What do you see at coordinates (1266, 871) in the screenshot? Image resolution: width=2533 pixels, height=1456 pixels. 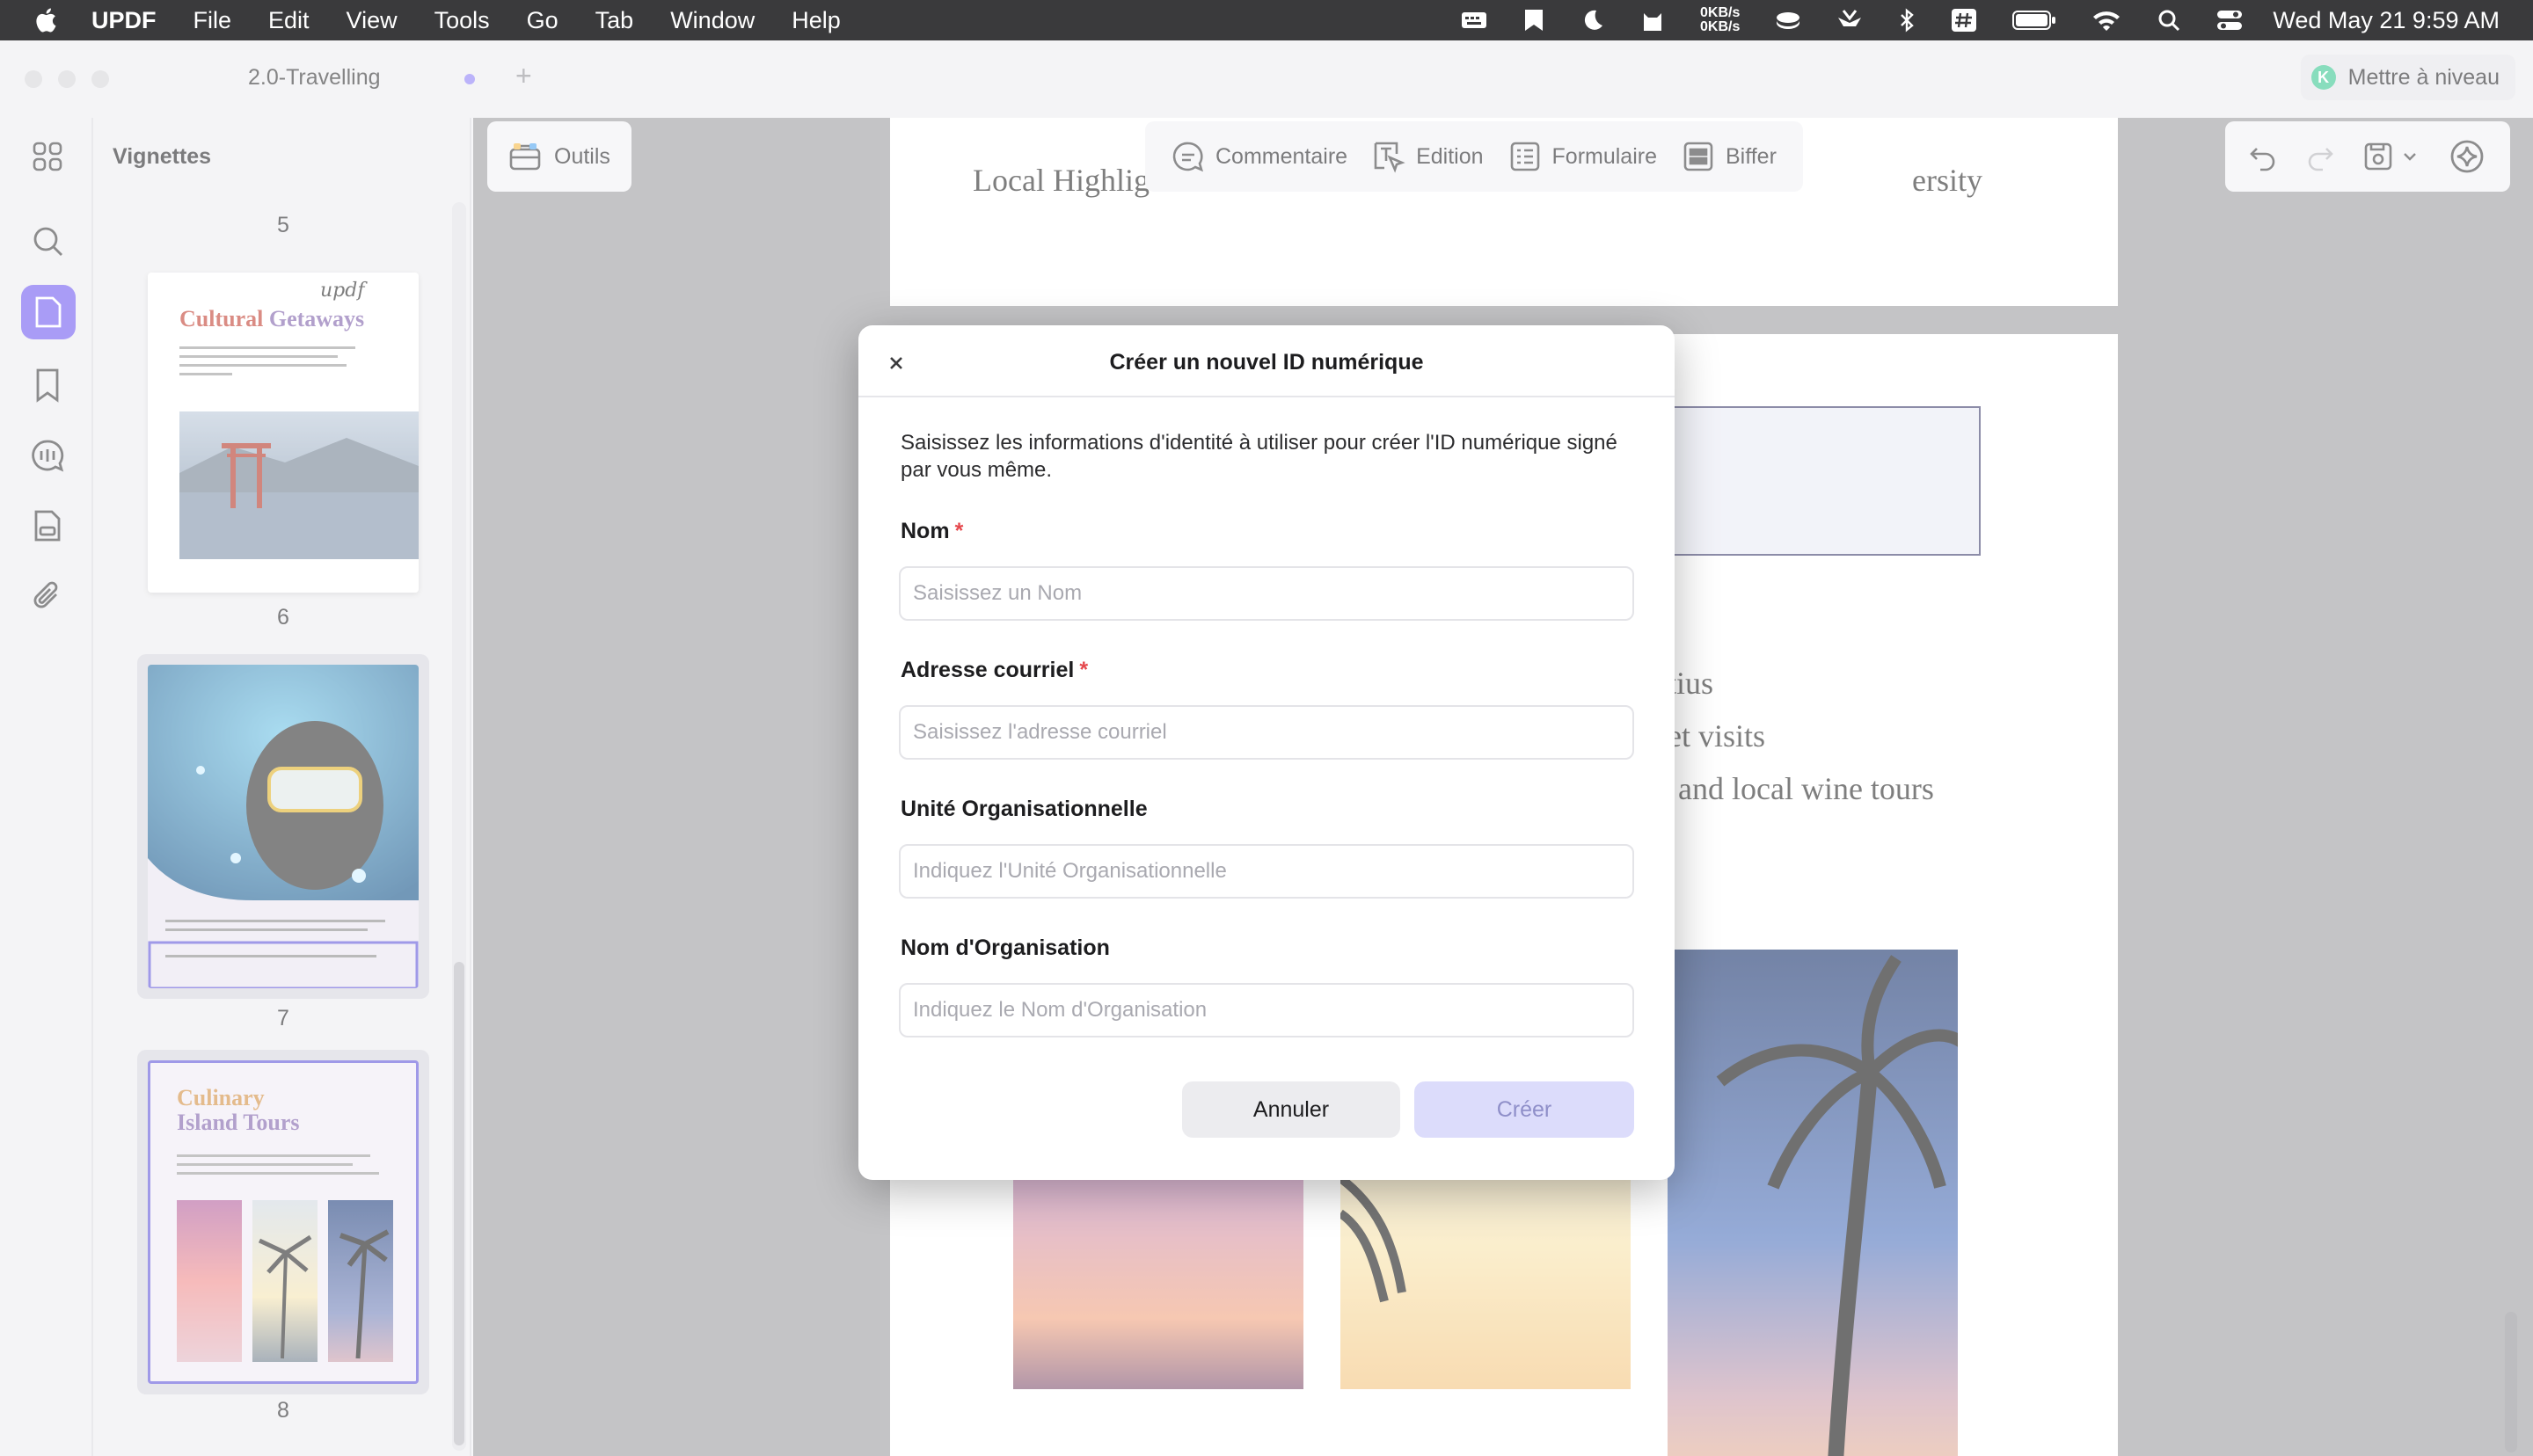 I see `org-unit-field` at bounding box center [1266, 871].